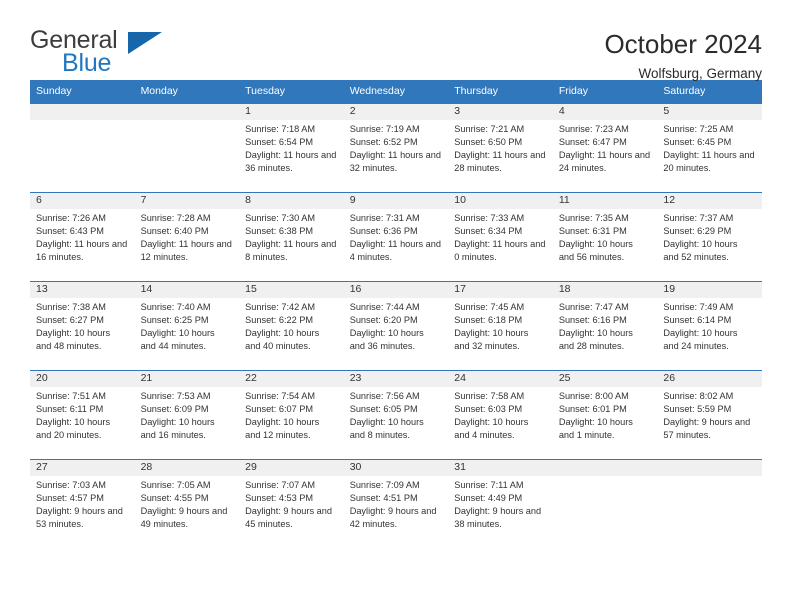 This screenshot has width=792, height=612. I want to click on daylight-duration: Daylight: 10 hours and 28 minutes., so click(595, 340).